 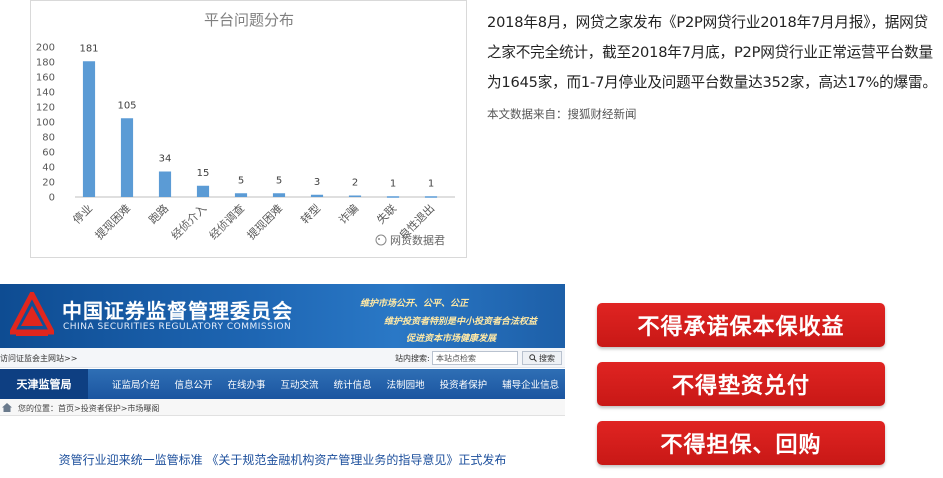 What do you see at coordinates (417, 240) in the screenshot?
I see `watermark-text: 网贷数据君` at bounding box center [417, 240].